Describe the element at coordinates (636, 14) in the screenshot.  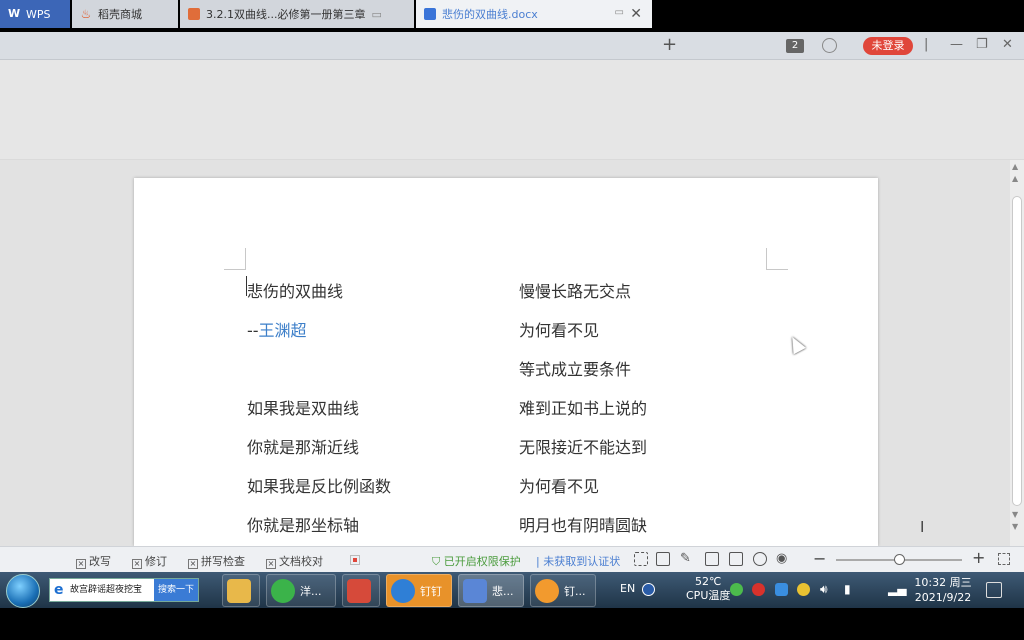
I see `close-tab-icon: ✕` at that location.